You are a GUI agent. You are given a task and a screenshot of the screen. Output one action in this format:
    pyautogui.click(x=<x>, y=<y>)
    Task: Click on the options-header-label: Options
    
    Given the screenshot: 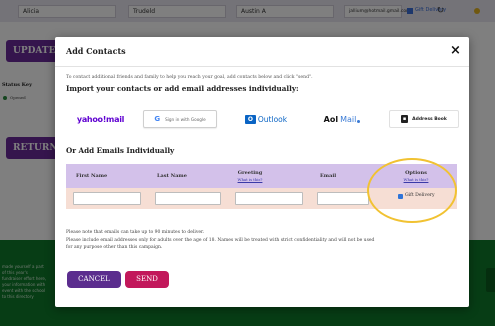 What is the action you would take?
    pyautogui.click(x=416, y=173)
    